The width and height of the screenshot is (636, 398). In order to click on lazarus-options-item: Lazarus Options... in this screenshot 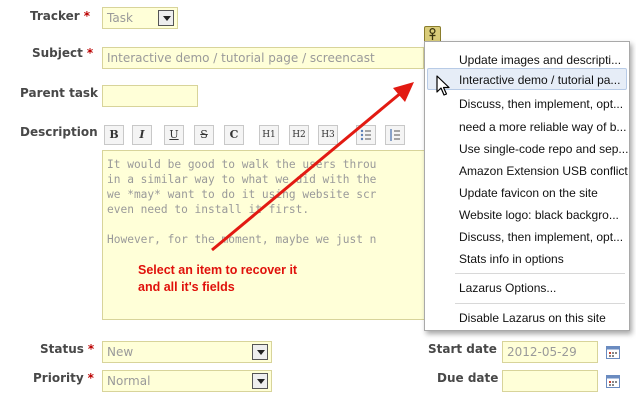, I will do `click(507, 288)`.